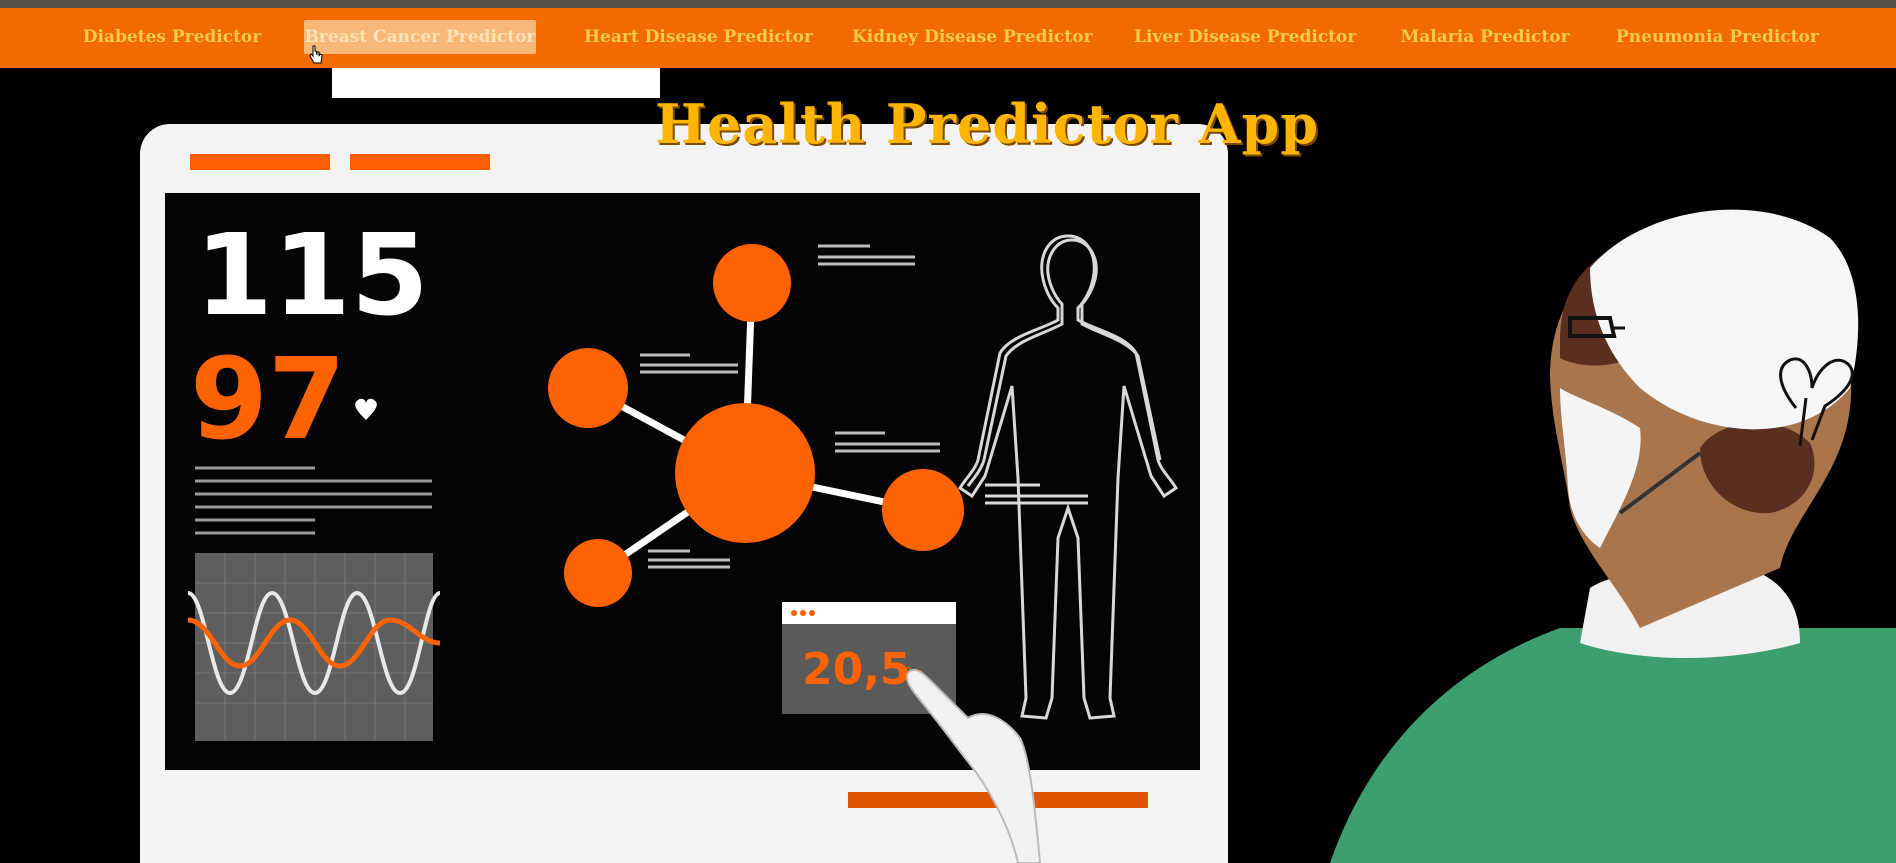 The height and width of the screenshot is (863, 1896). I want to click on doctor-scrubs, so click(1613, 745).